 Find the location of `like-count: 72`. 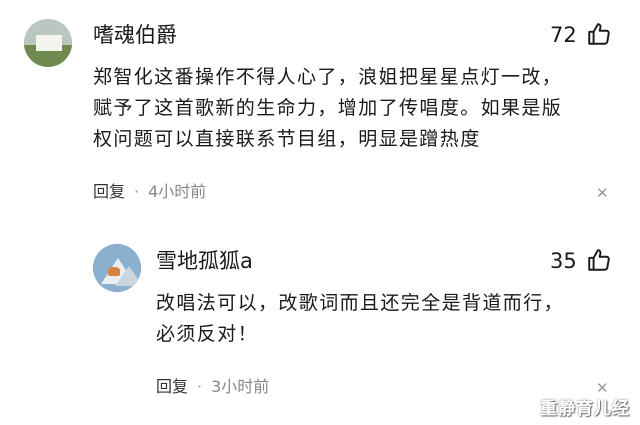

like-count: 72 is located at coordinates (563, 35).